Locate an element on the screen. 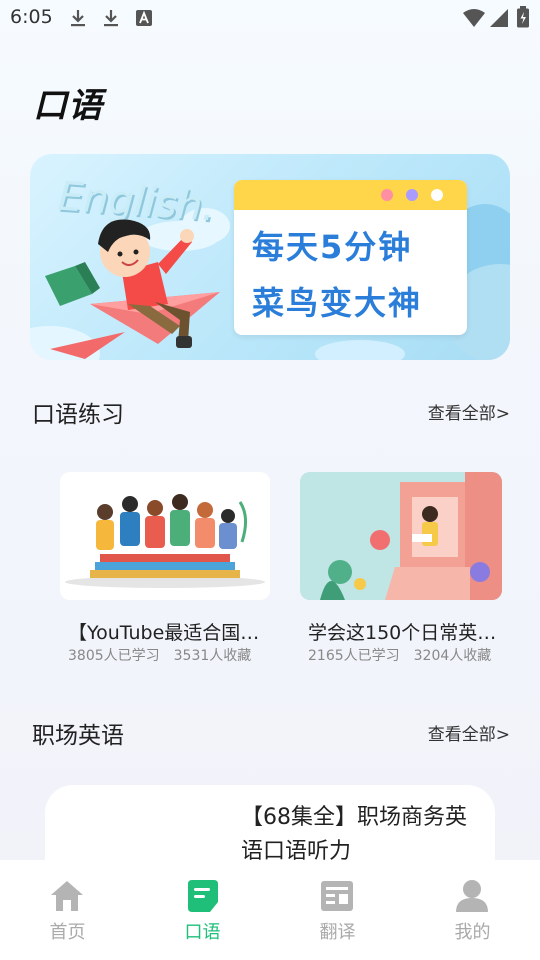 This screenshot has width=540, height=960. workplace-course-title: 【68集全】职场商务英语口语听力 is located at coordinates (354, 834).